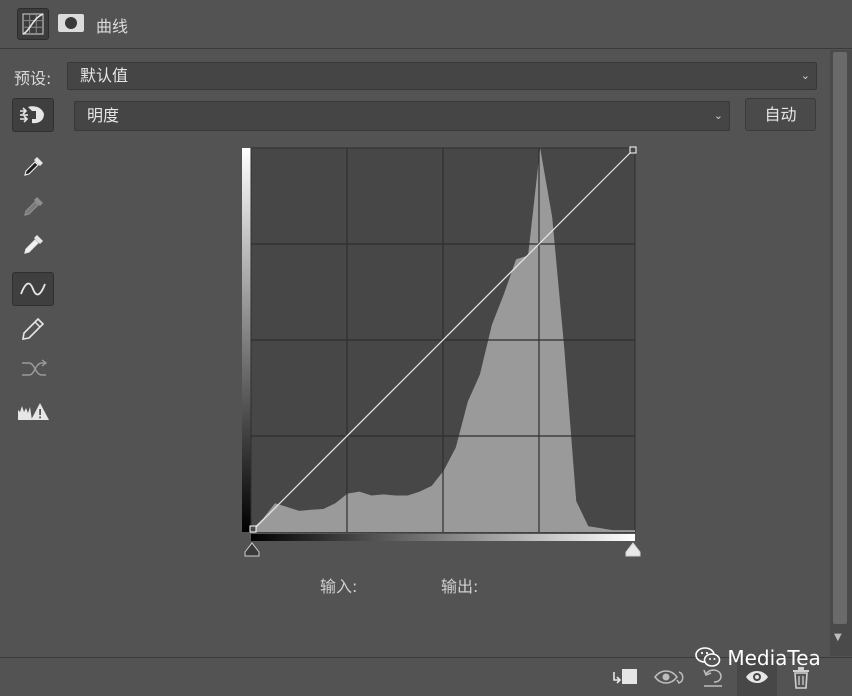  I want to click on channel-dropdown: 明度 ⌄, so click(402, 116).